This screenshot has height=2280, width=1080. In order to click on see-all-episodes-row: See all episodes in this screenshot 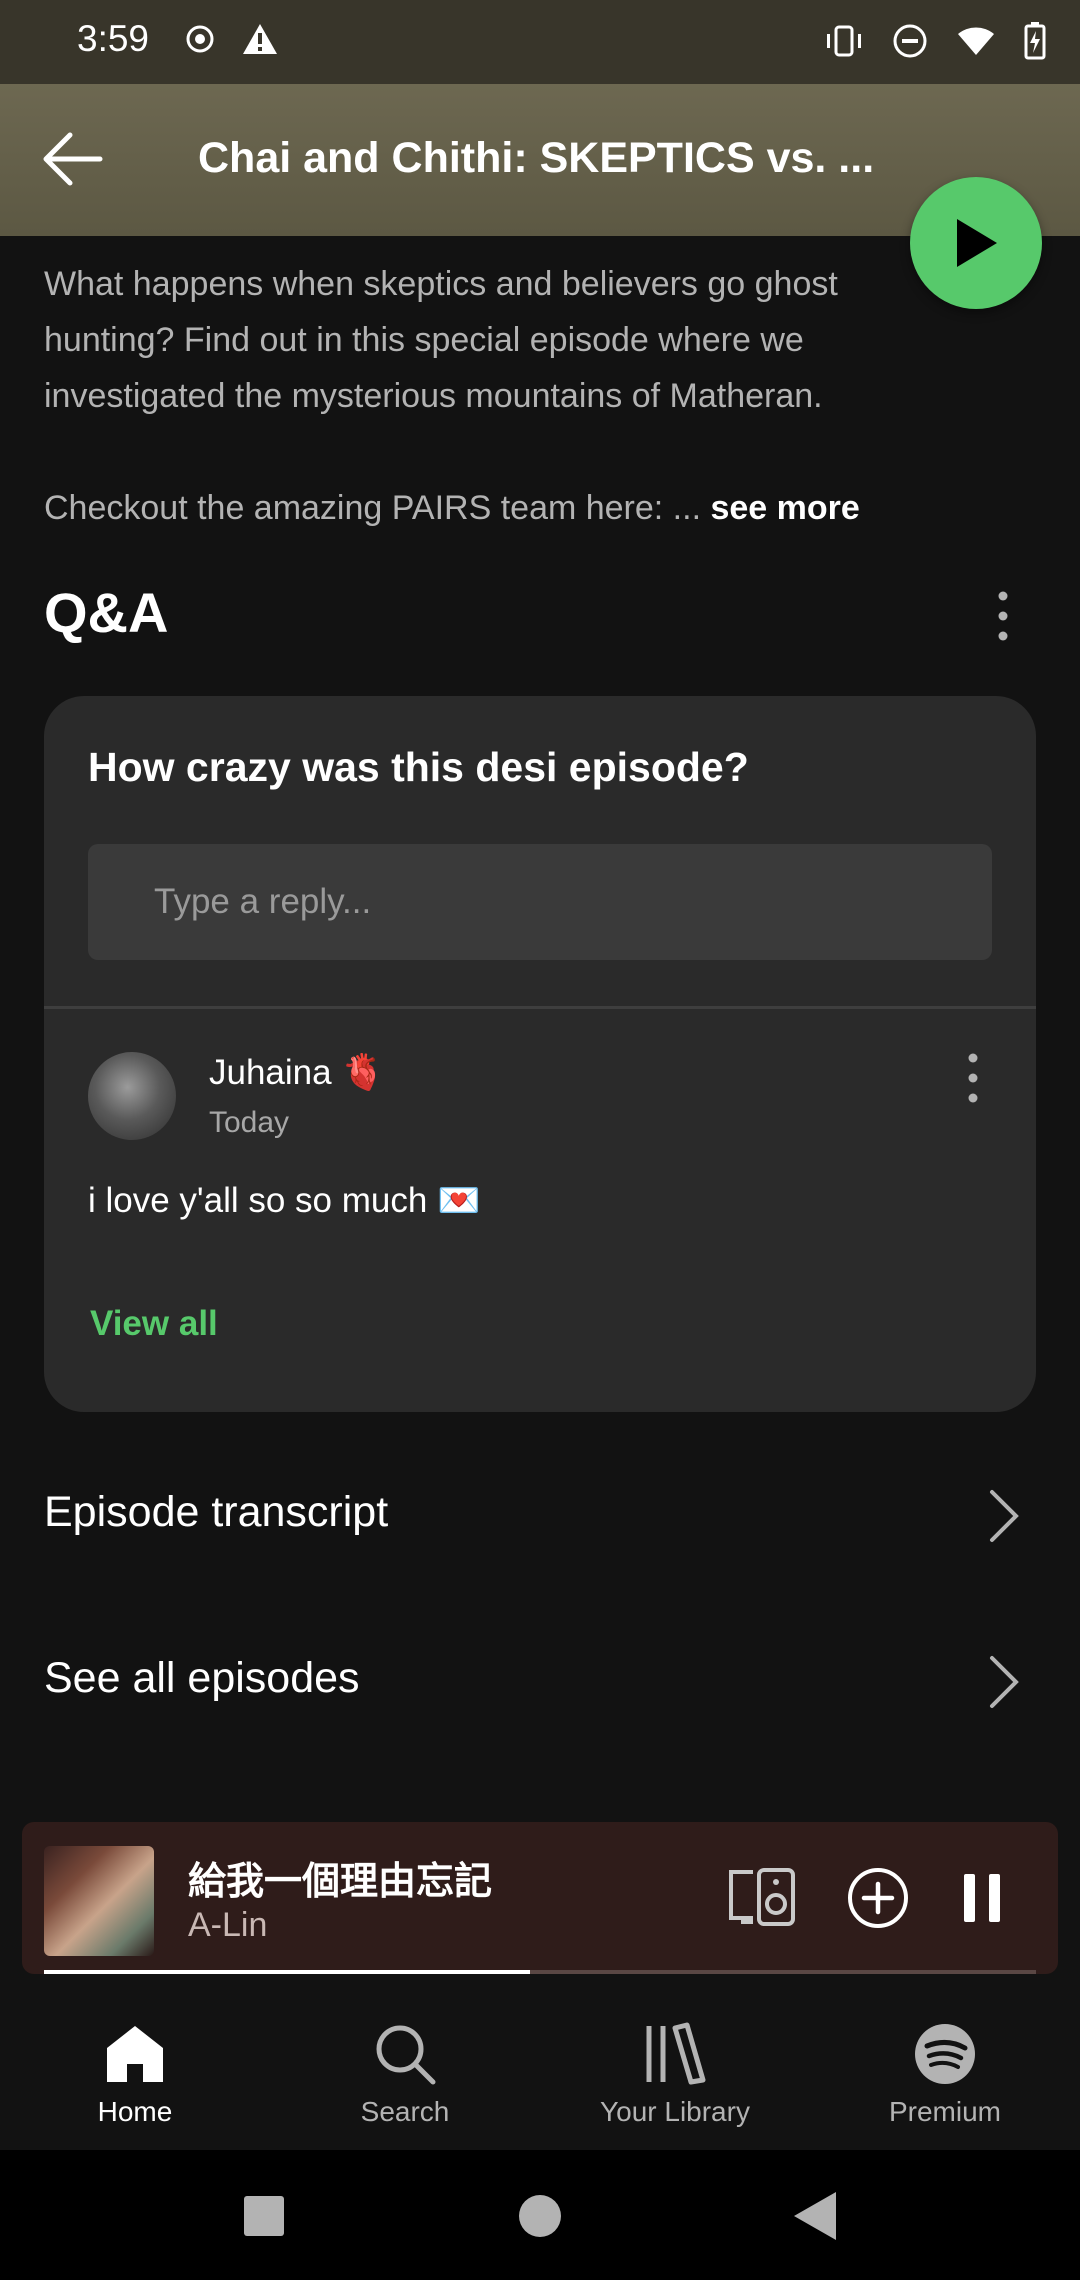, I will do `click(540, 1679)`.